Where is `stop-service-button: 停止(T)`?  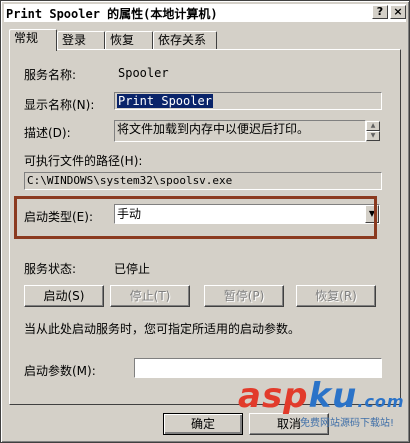
stop-service-button: 停止(T) is located at coordinates (150, 296).